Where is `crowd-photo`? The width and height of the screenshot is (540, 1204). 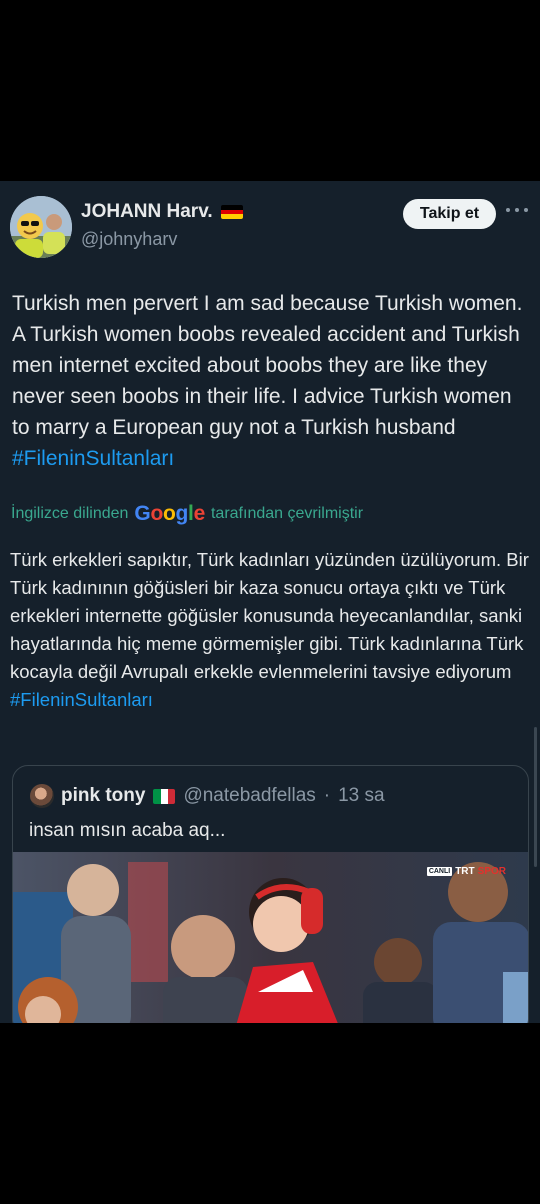
crowd-photo is located at coordinates (270, 937).